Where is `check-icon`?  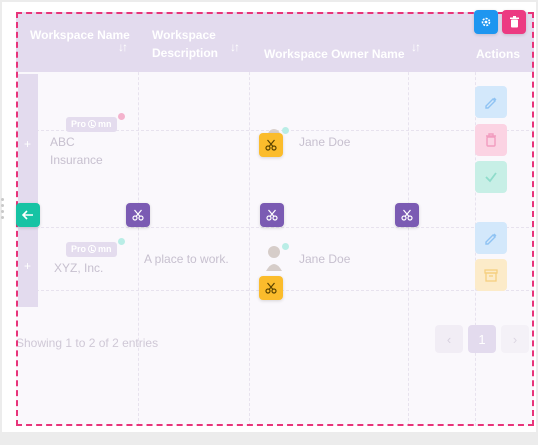
check-icon is located at coordinates (491, 177).